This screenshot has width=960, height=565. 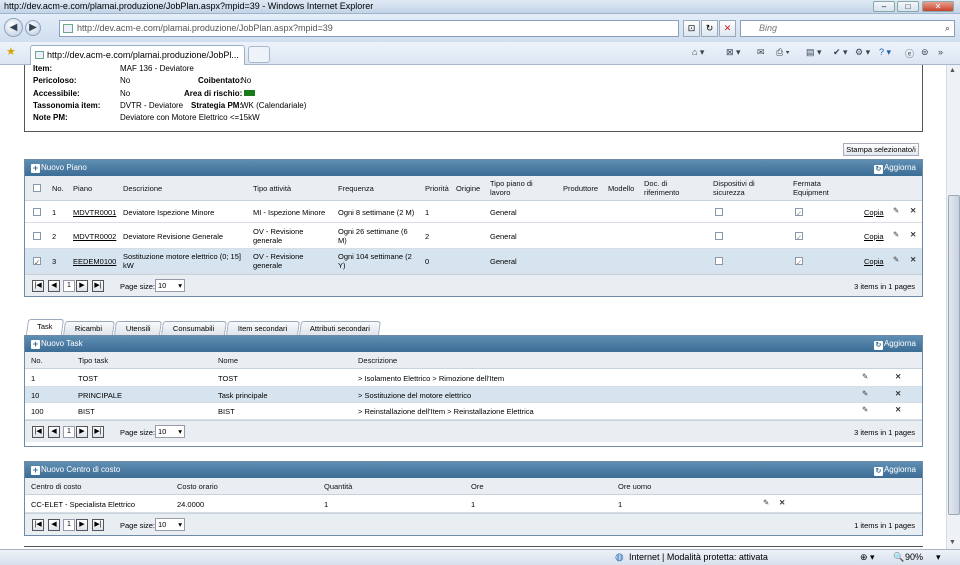 I want to click on col-centro-costo: Centro di costo, so click(x=56, y=486).